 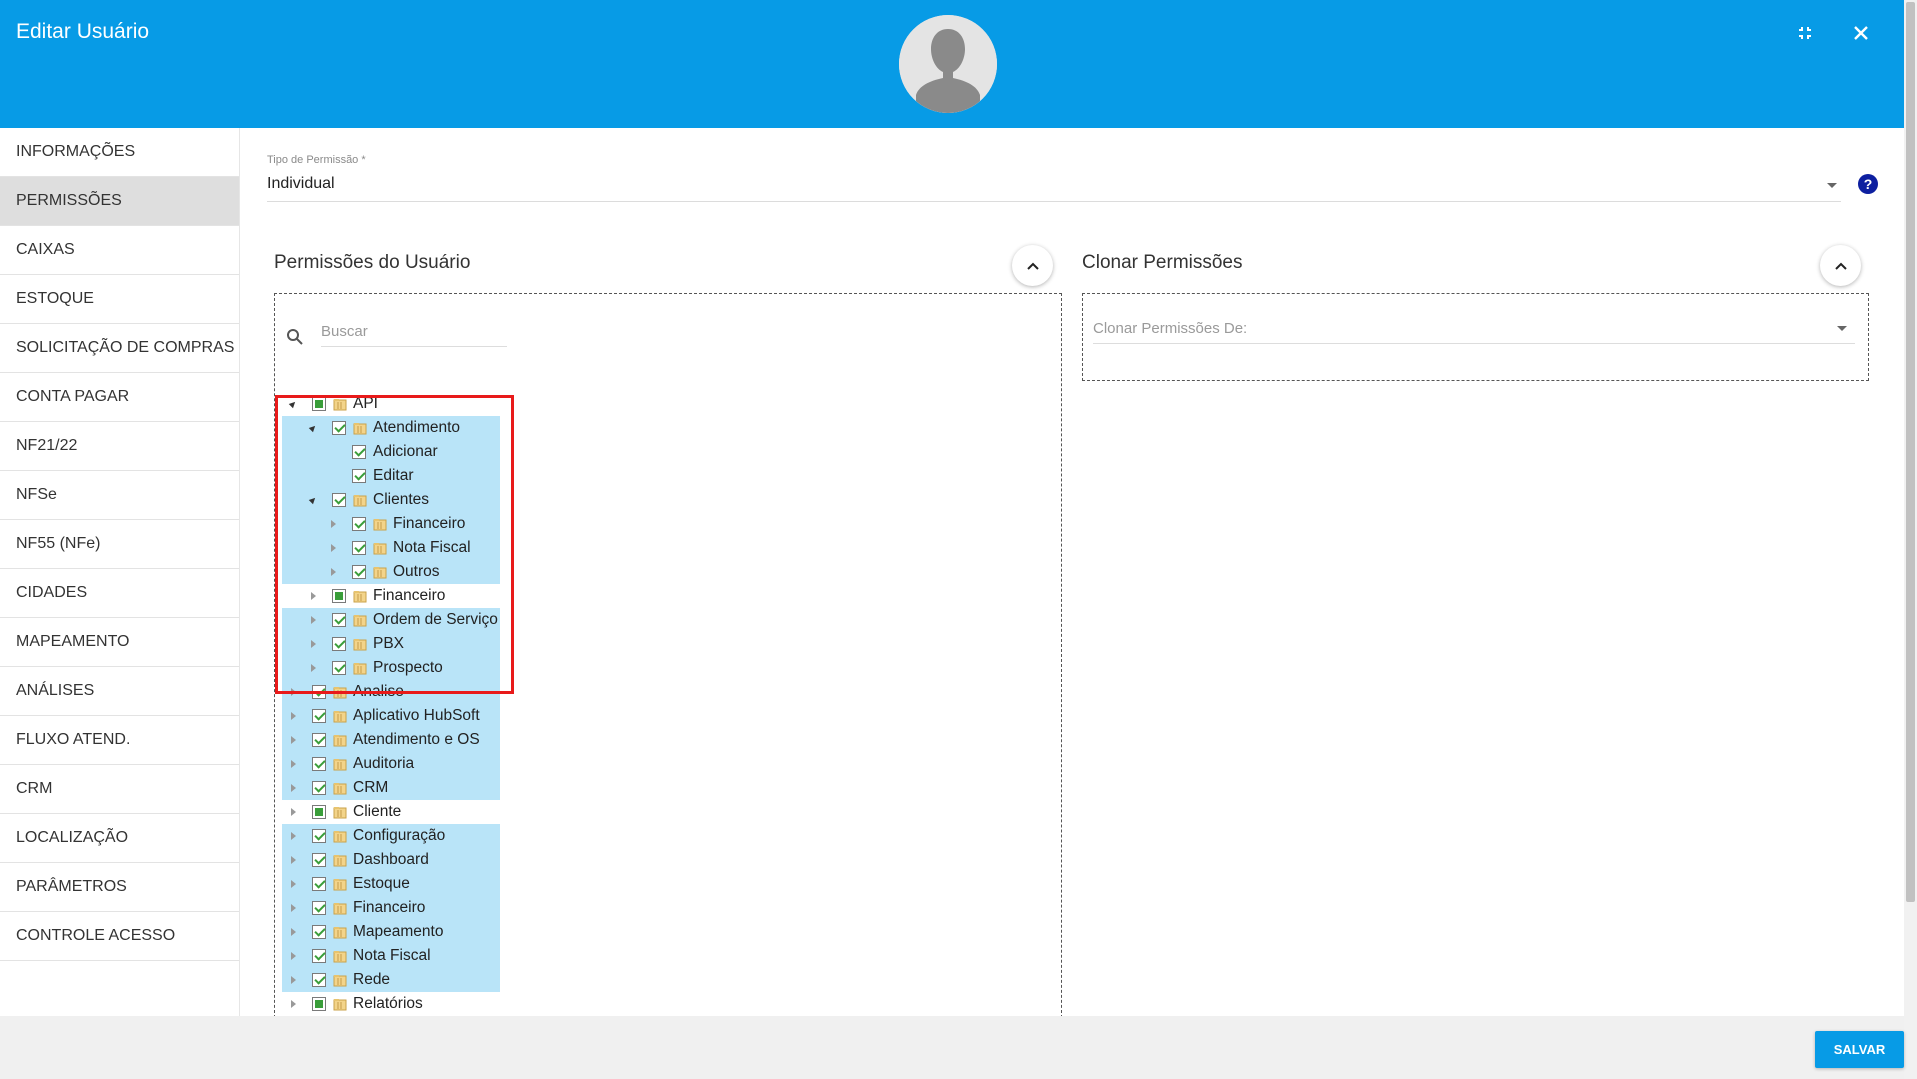 What do you see at coordinates (391, 404) in the screenshot?
I see `tree-node: API` at bounding box center [391, 404].